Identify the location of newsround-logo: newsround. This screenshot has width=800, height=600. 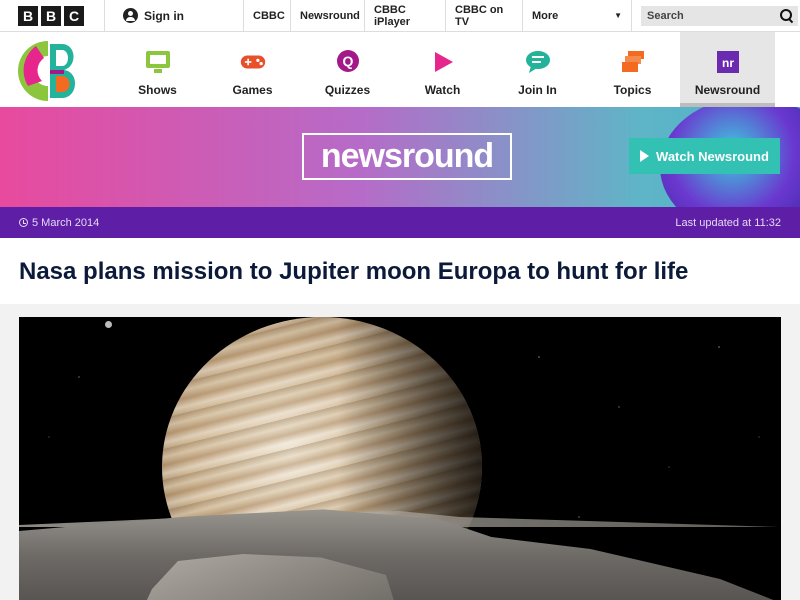
(407, 156).